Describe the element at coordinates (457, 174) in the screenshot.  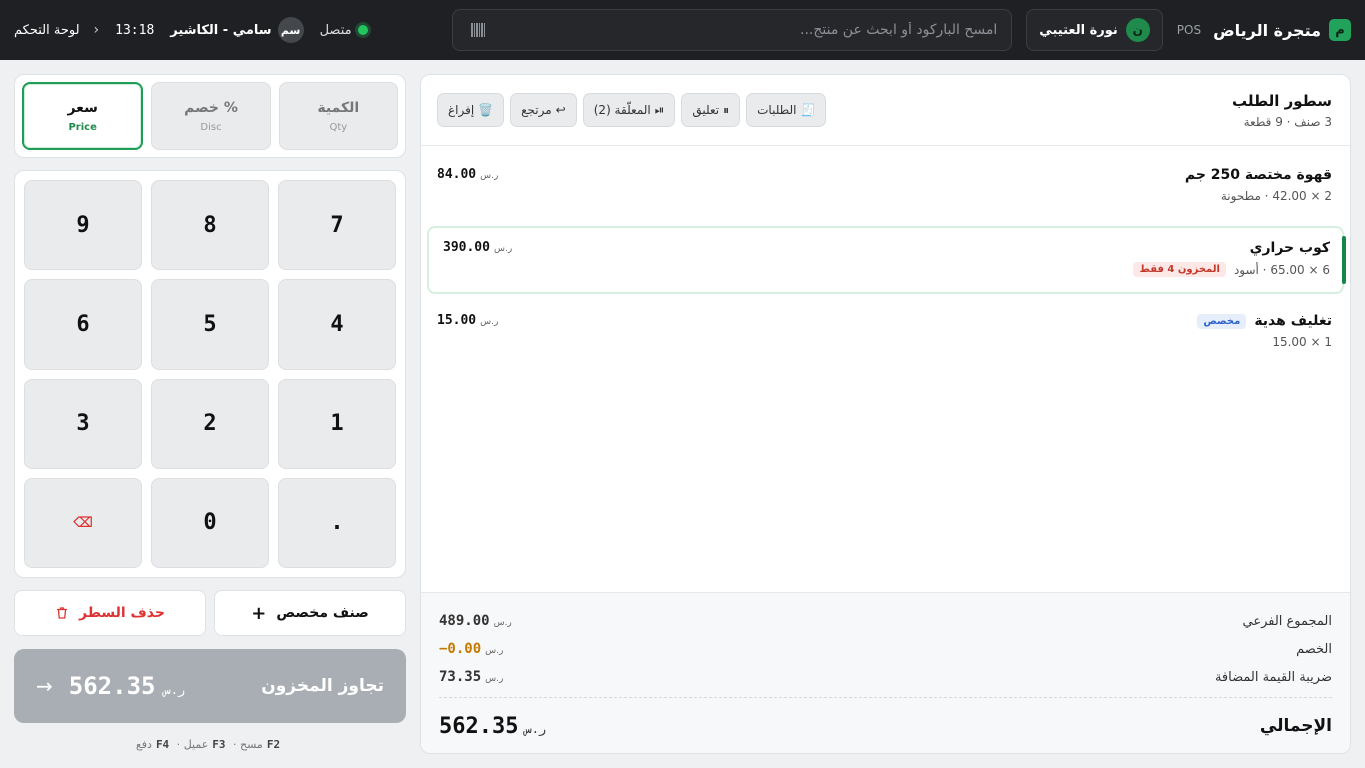
I see `line-amount: 84.00` at that location.